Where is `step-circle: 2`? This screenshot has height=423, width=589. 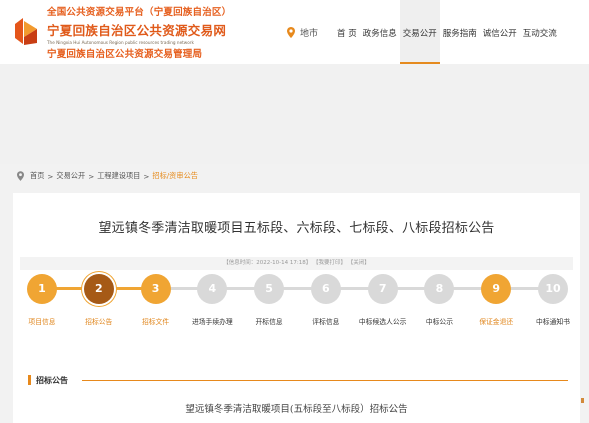
step-circle: 2 is located at coordinates (98, 289).